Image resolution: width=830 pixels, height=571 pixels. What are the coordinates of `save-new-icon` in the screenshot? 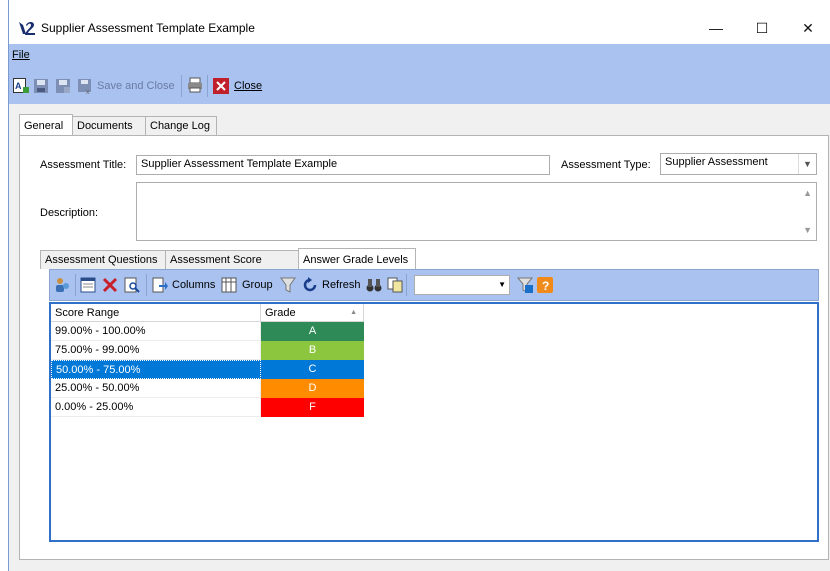 It's located at (63, 86).